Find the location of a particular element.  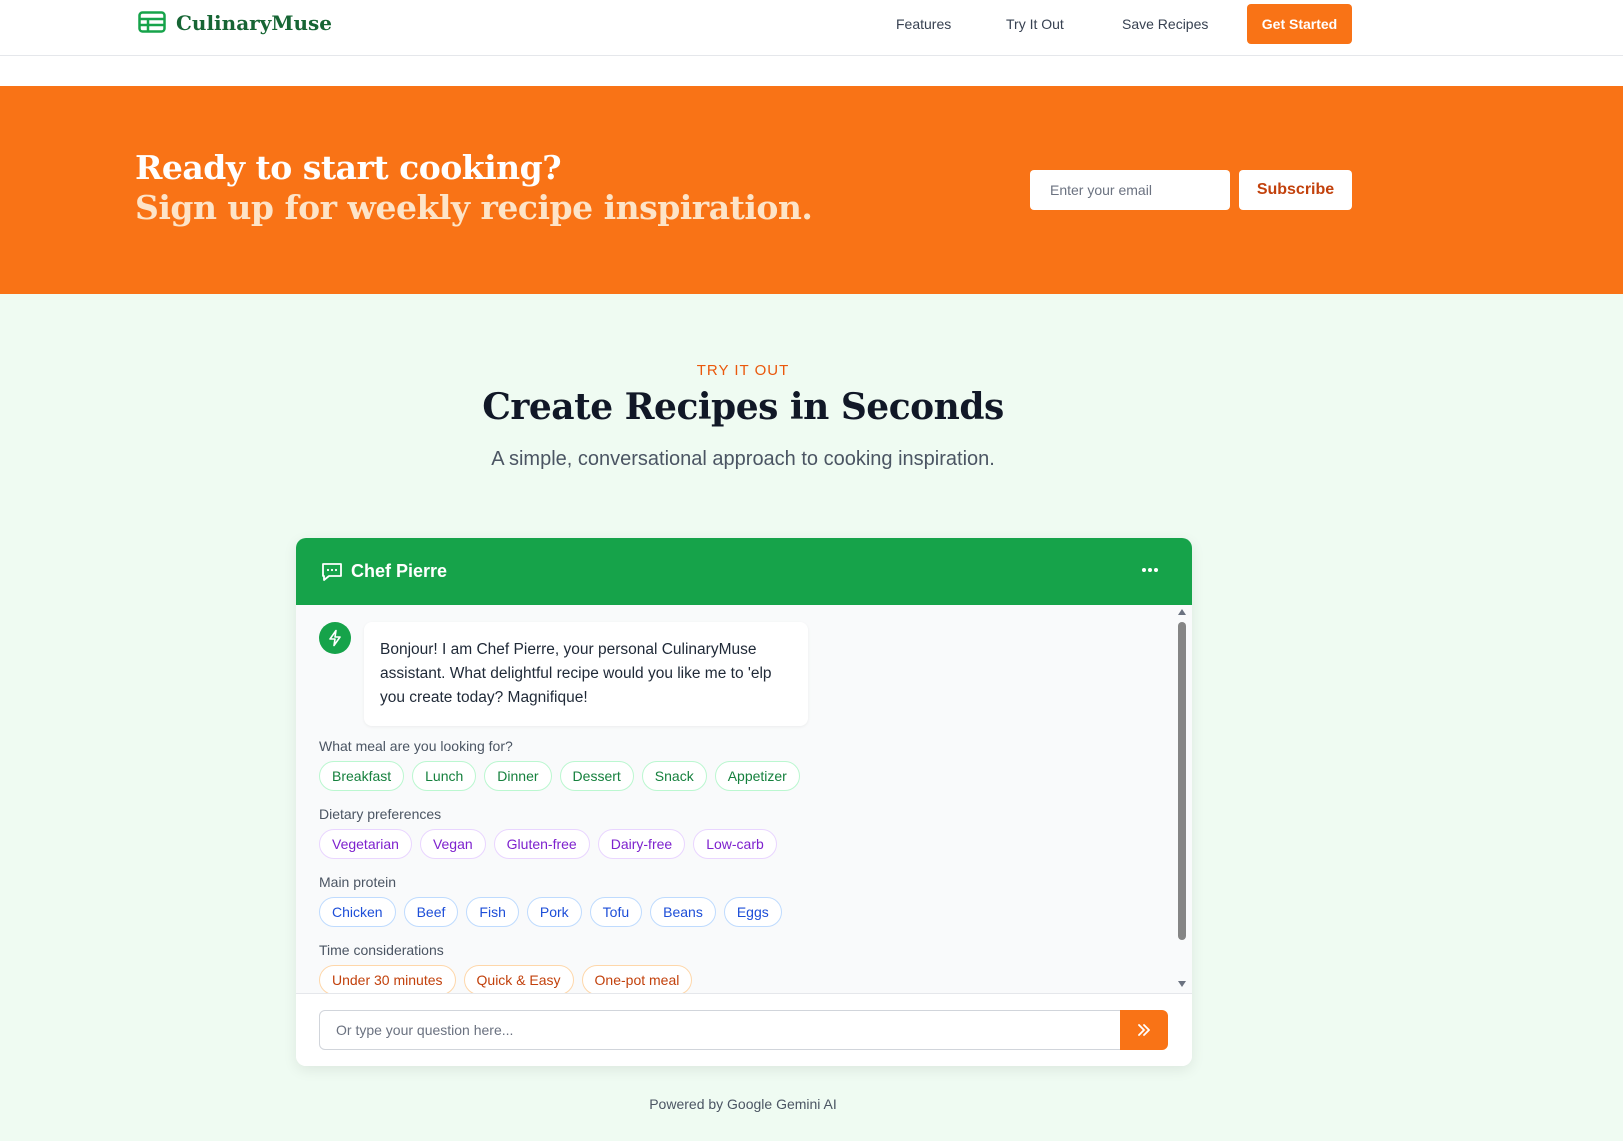

time-group-label: Time considerations is located at coordinates (381, 950).